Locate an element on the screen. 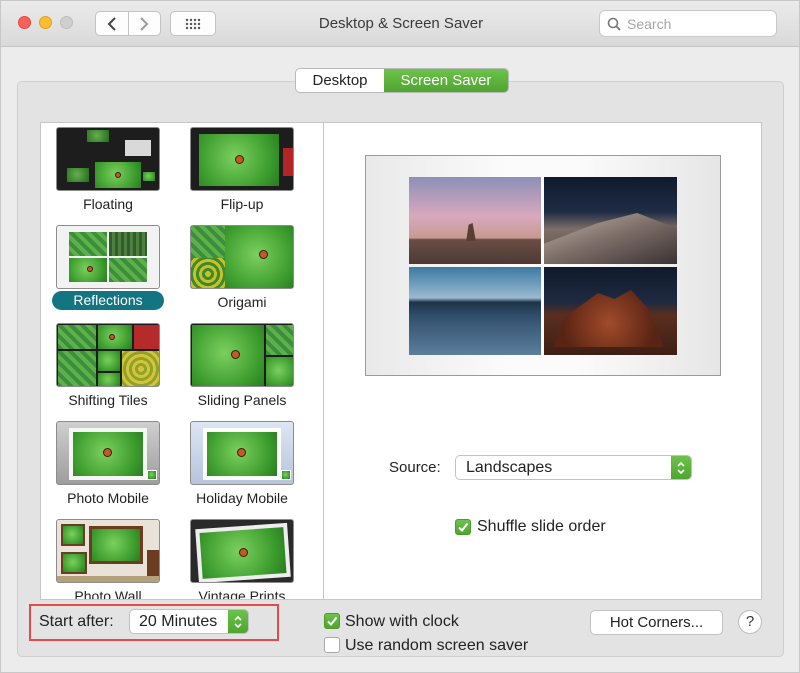  start-after-popup: 20 Minutes is located at coordinates (189, 621).